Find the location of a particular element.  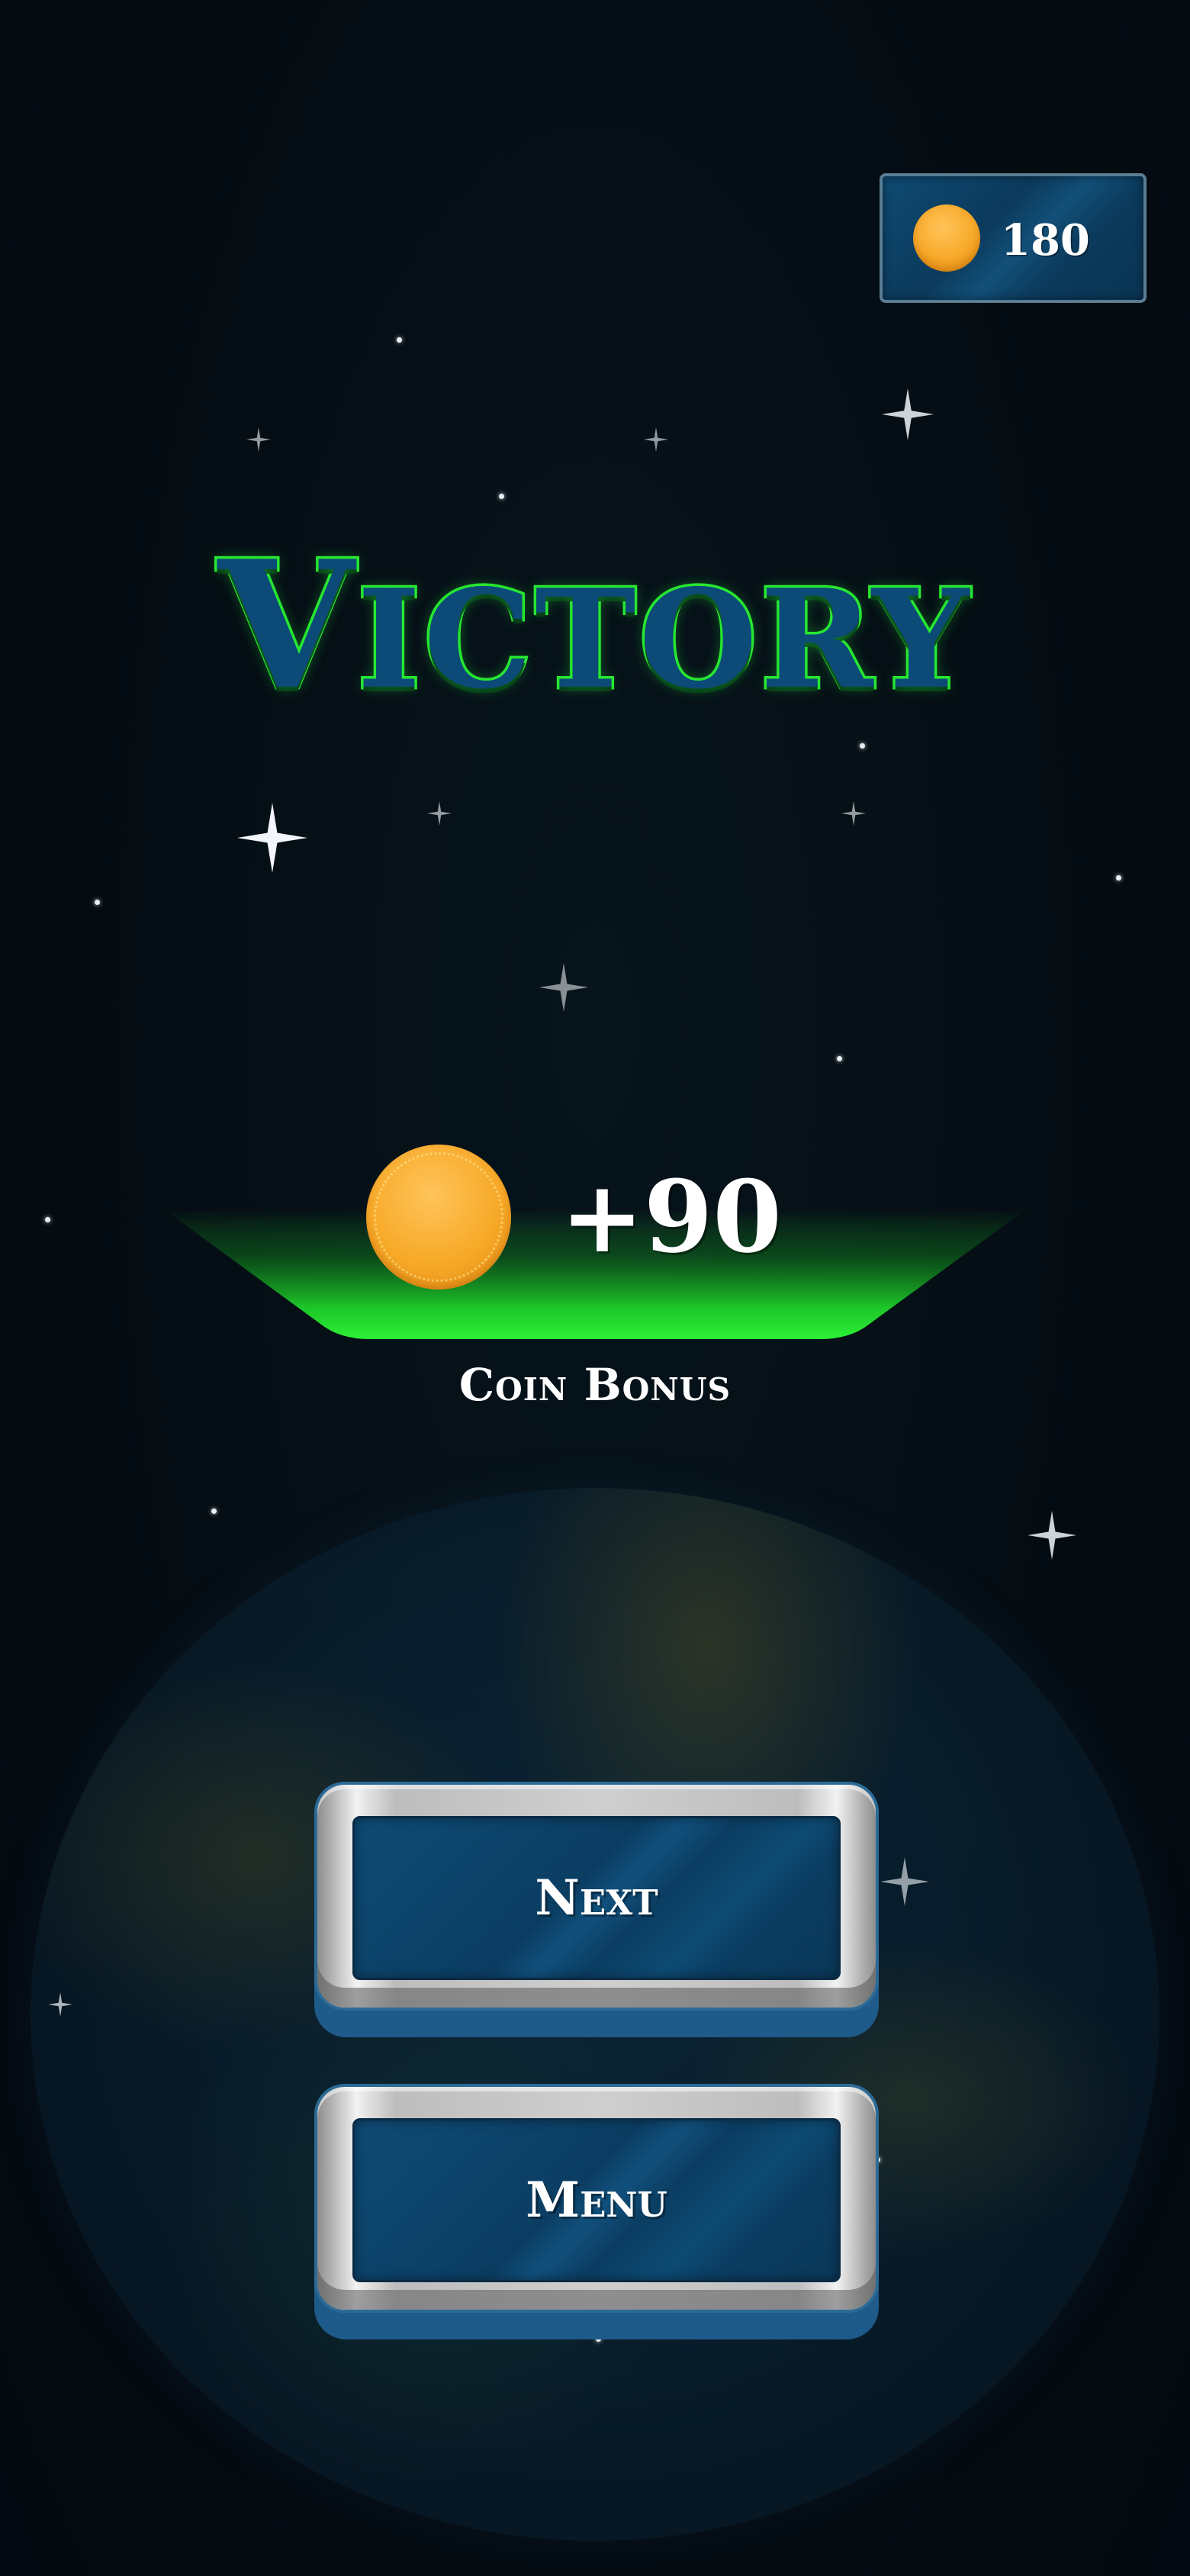

reward-amount: +90 is located at coordinates (671, 1216).